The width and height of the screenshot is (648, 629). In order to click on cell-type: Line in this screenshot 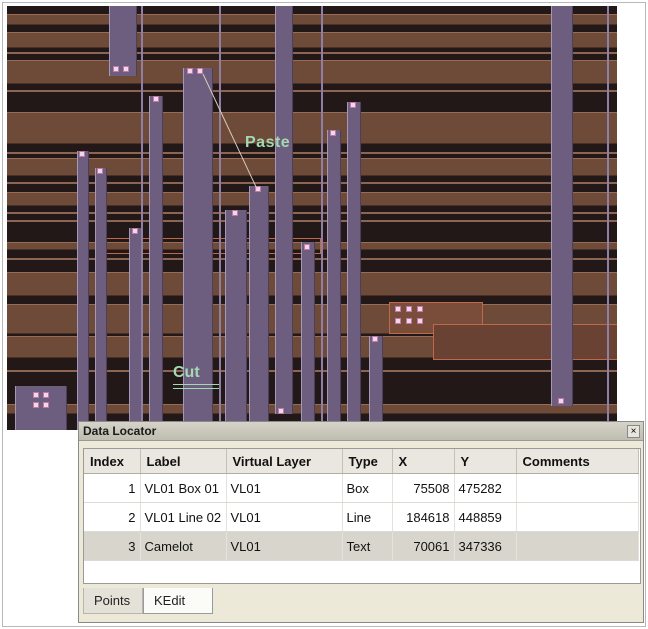, I will do `click(367, 517)`.